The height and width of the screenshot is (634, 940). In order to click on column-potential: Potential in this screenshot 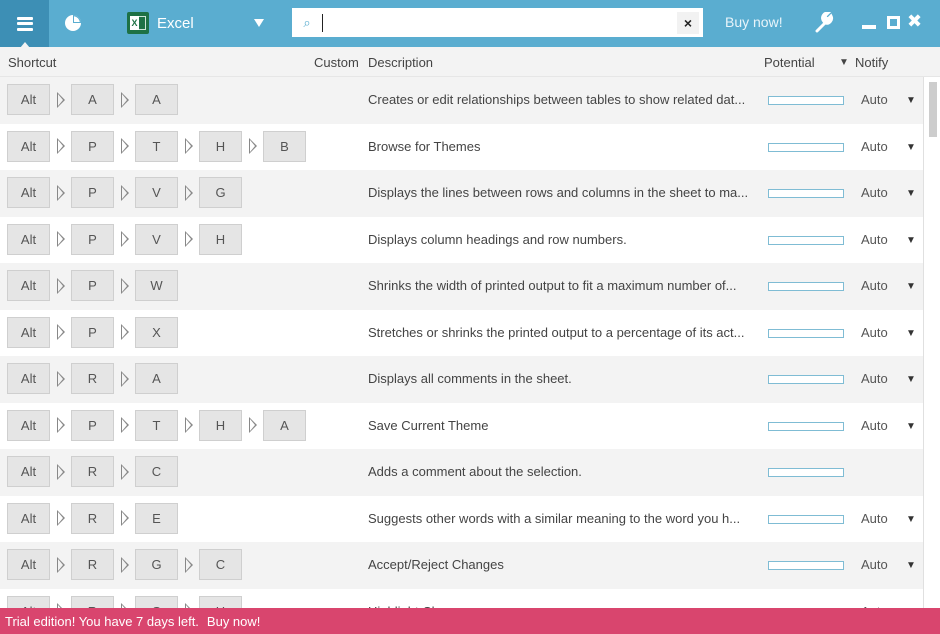, I will do `click(789, 62)`.